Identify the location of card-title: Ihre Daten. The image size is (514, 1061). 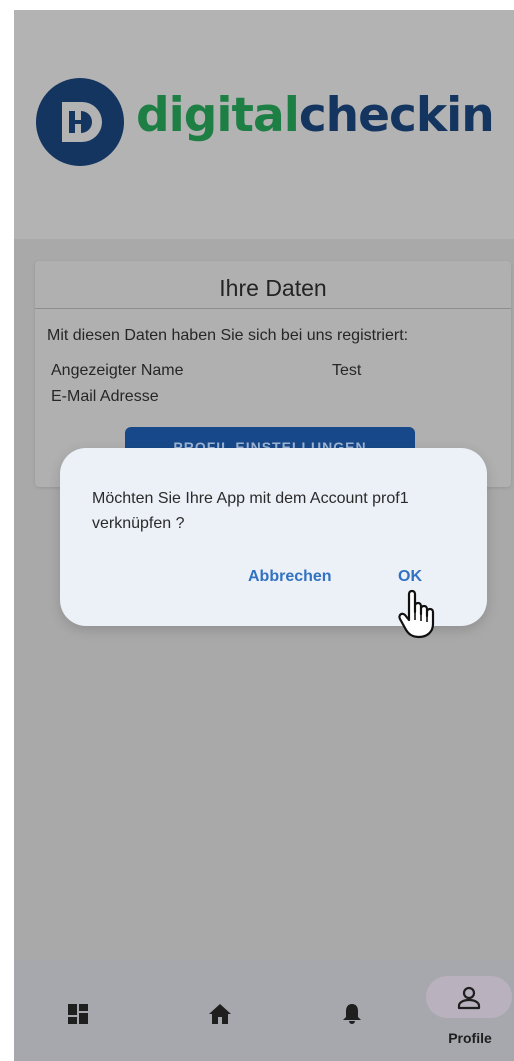
(273, 288).